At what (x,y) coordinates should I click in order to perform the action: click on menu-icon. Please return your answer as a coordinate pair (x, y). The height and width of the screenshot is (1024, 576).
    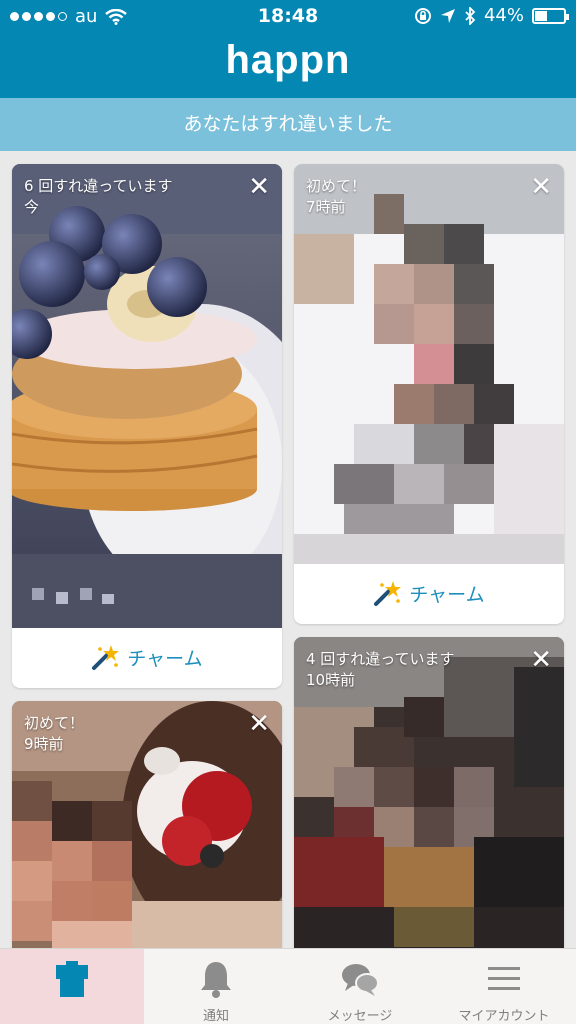
    Looking at the image, I should click on (504, 978).